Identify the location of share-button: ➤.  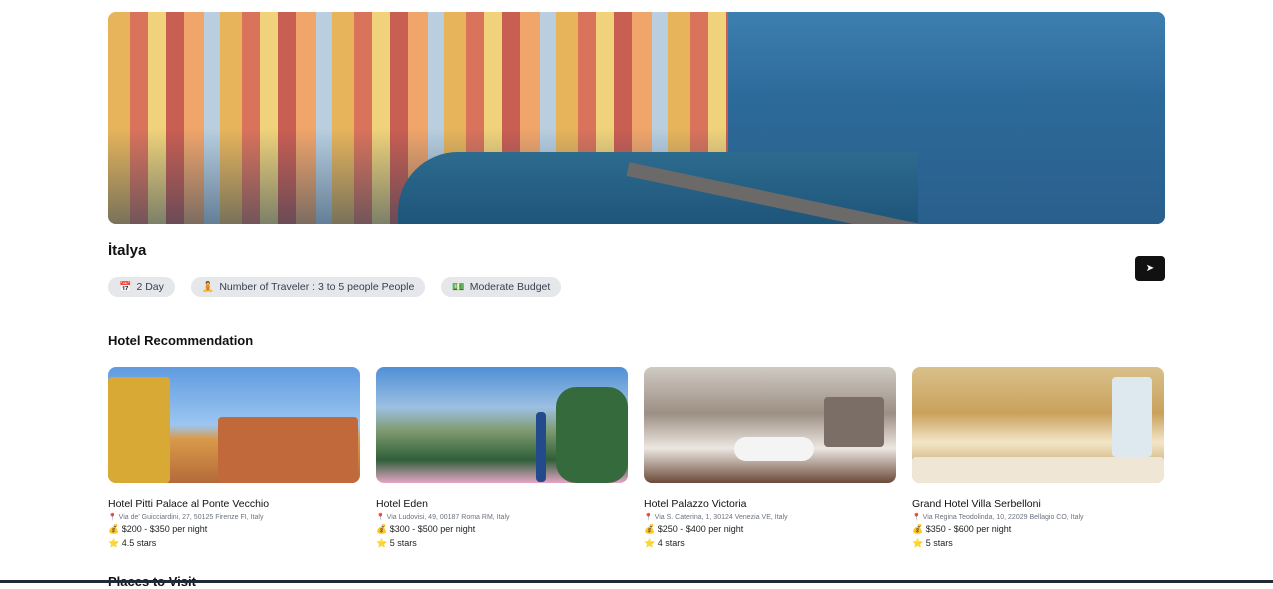
(1150, 268).